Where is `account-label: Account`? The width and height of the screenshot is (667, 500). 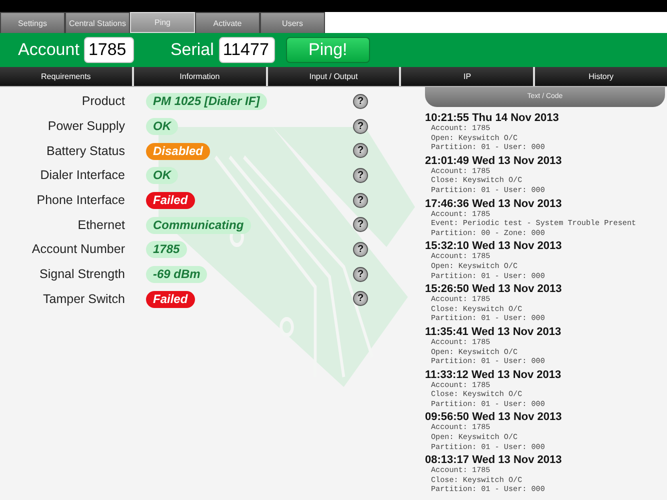
account-label: Account is located at coordinates (49, 50).